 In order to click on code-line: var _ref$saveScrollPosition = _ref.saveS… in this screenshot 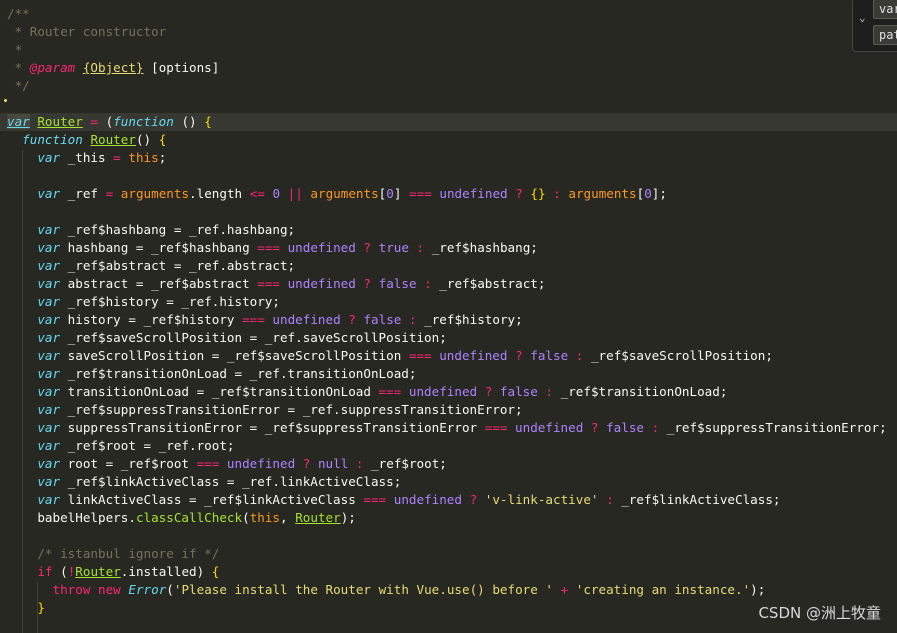, I will do `click(242, 337)`.